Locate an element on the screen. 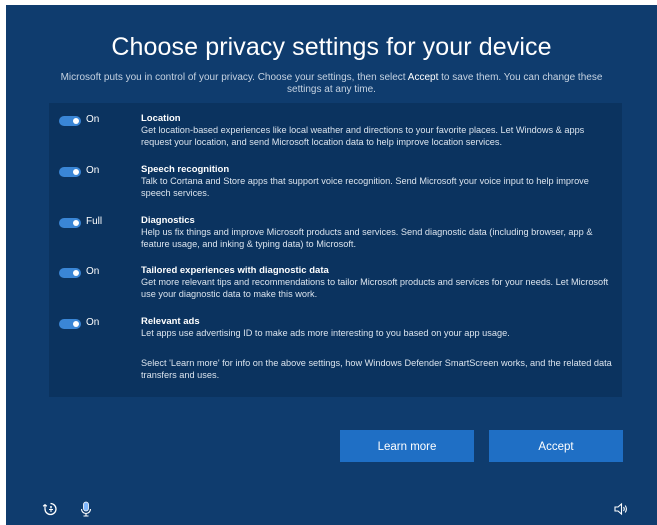 Image resolution: width=657 pixels, height=525 pixels. speech-recognition-toggle-state: On is located at coordinates (93, 170).